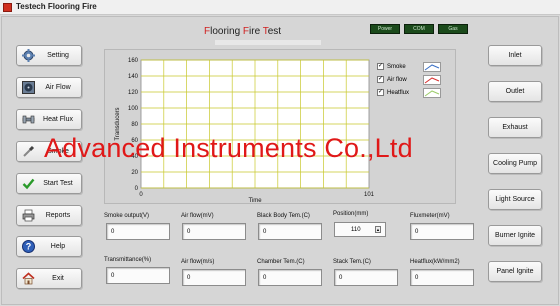  I want to click on start-test-button: Start Test, so click(49, 183).